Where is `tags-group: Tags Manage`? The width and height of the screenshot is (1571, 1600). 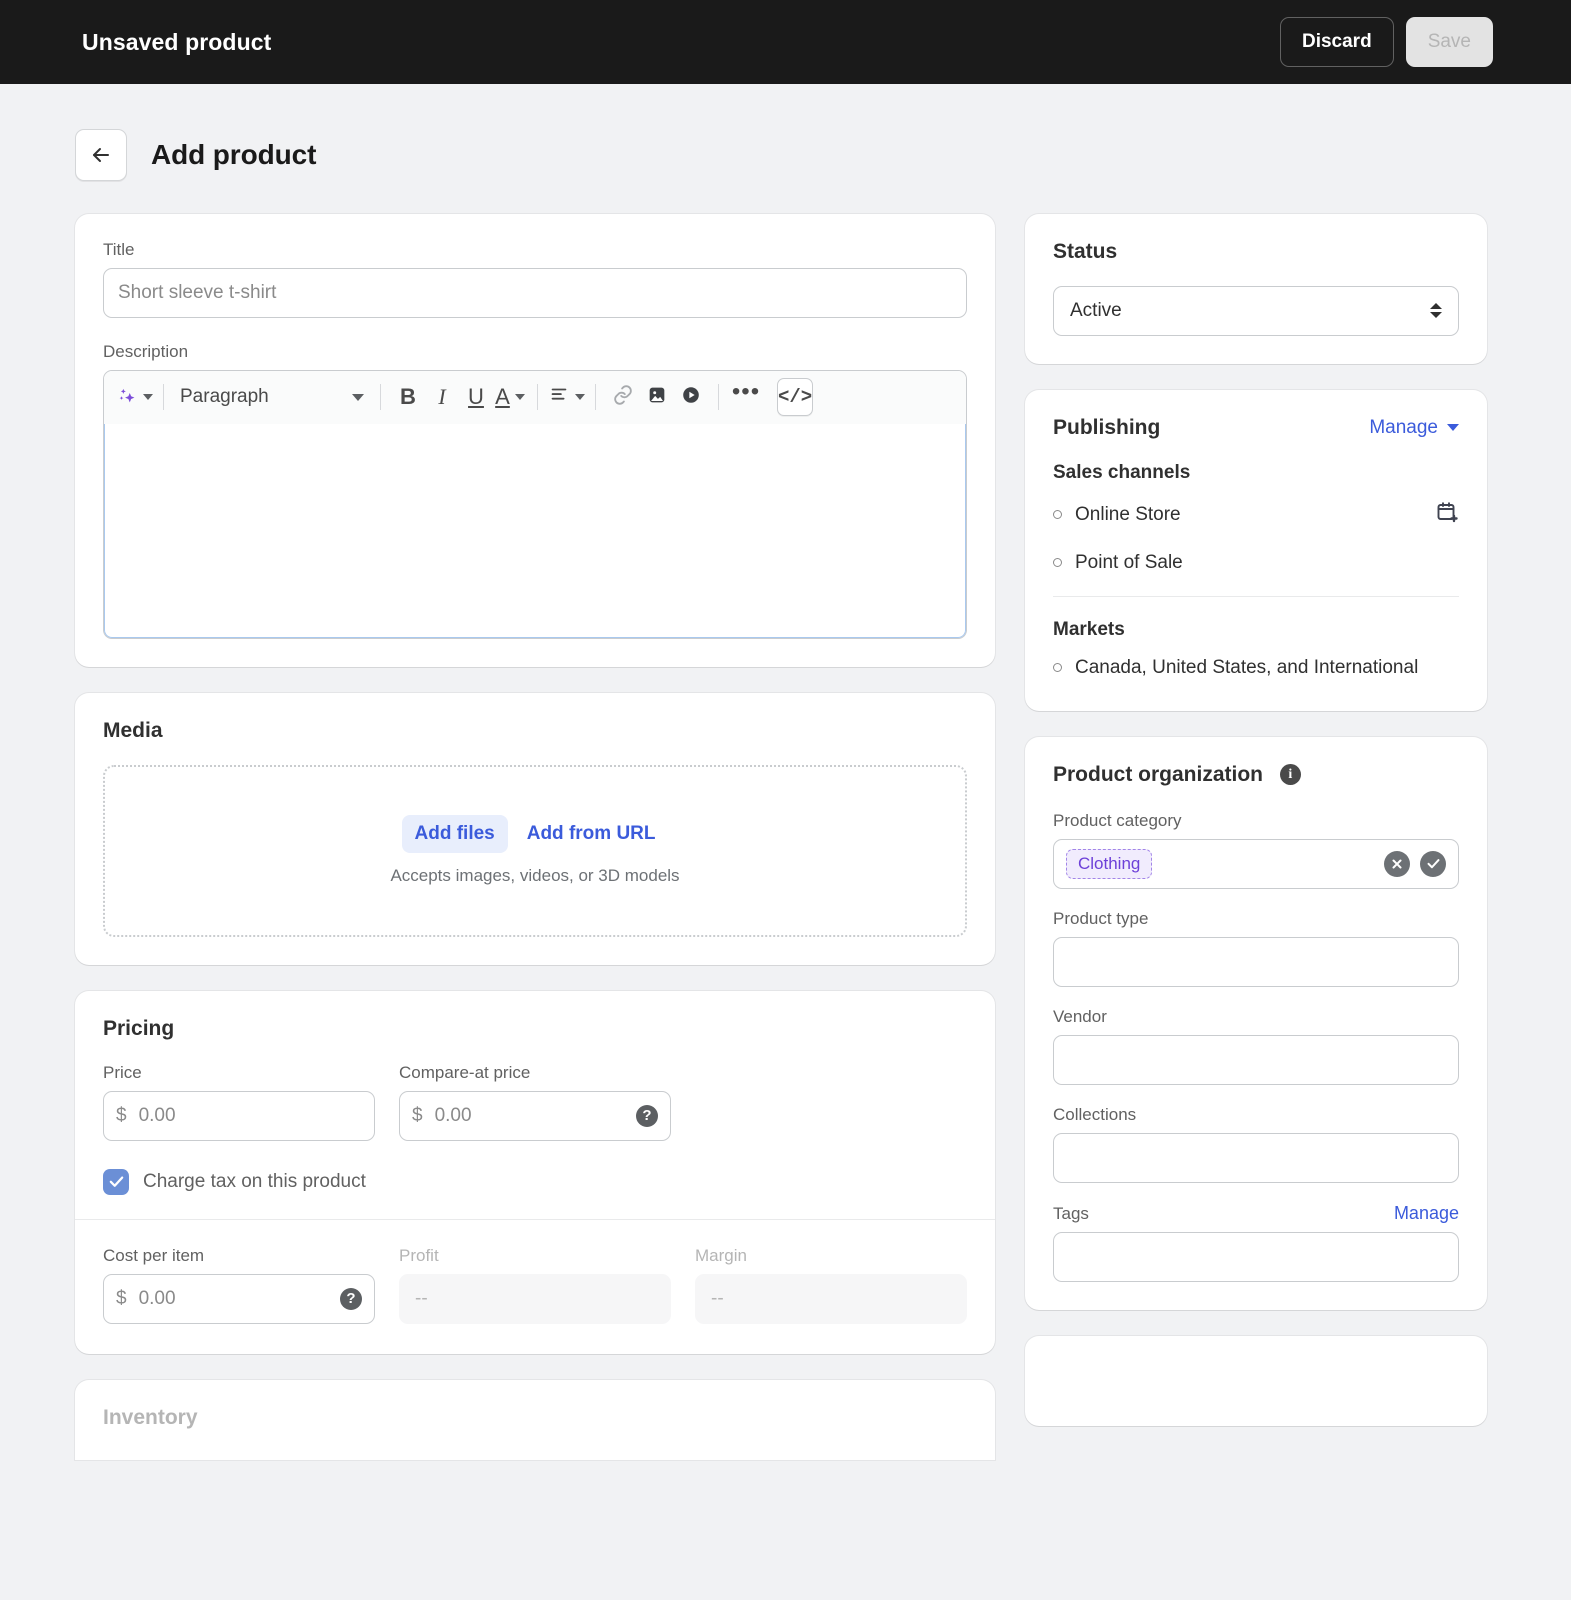
tags-group: Tags Manage is located at coordinates (1256, 1242).